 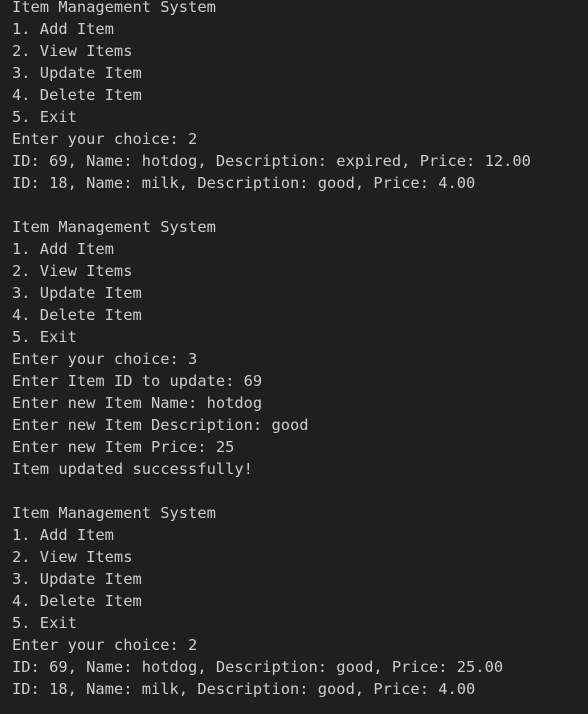 What do you see at coordinates (123, 447) in the screenshot?
I see `terminal-line: Enter new Item Price: 25` at bounding box center [123, 447].